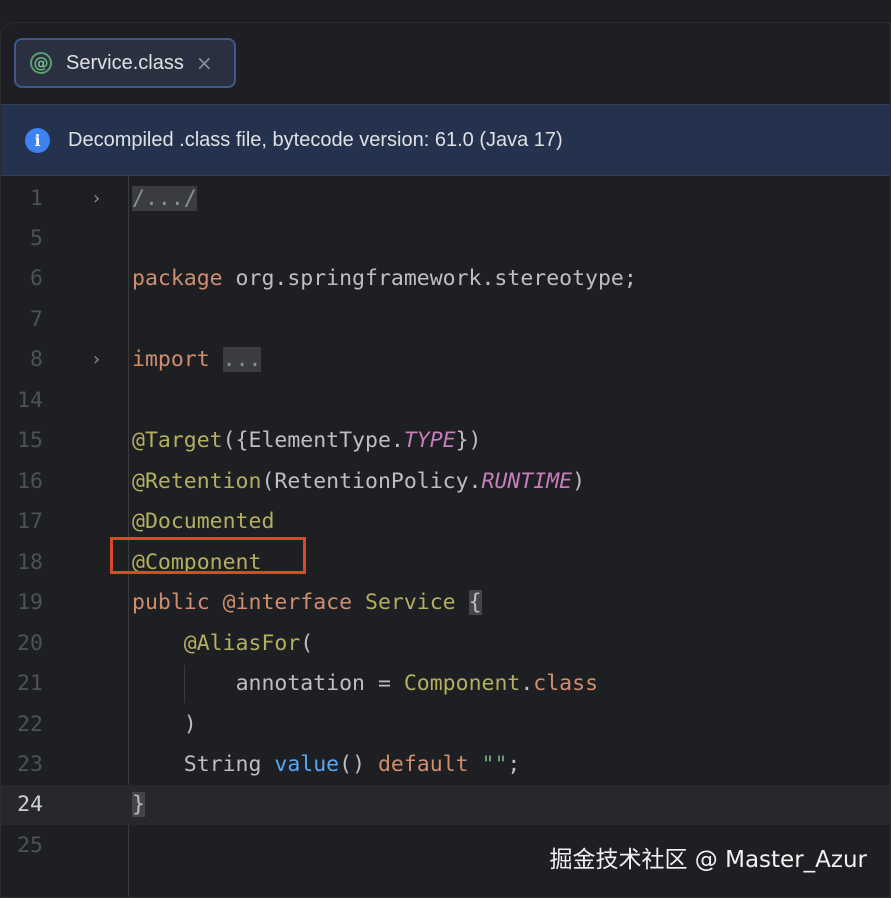 The height and width of the screenshot is (898, 891). I want to click on code-line-24: 24 }, so click(445, 805).